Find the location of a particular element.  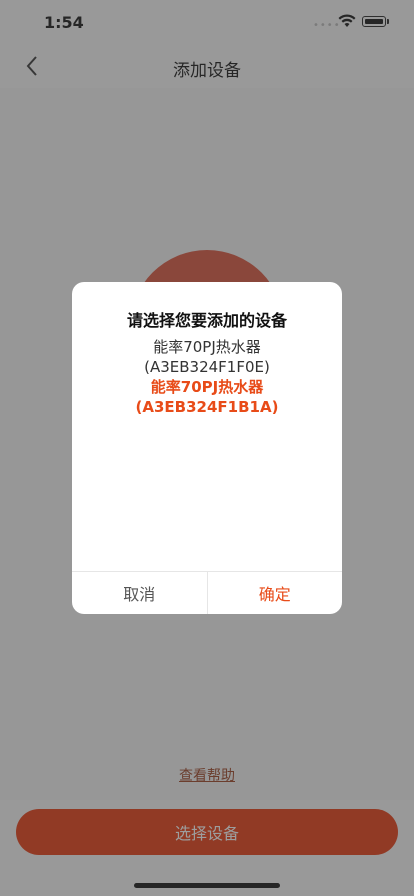

dialog-button-row: 取消 确定 is located at coordinates (207, 593).